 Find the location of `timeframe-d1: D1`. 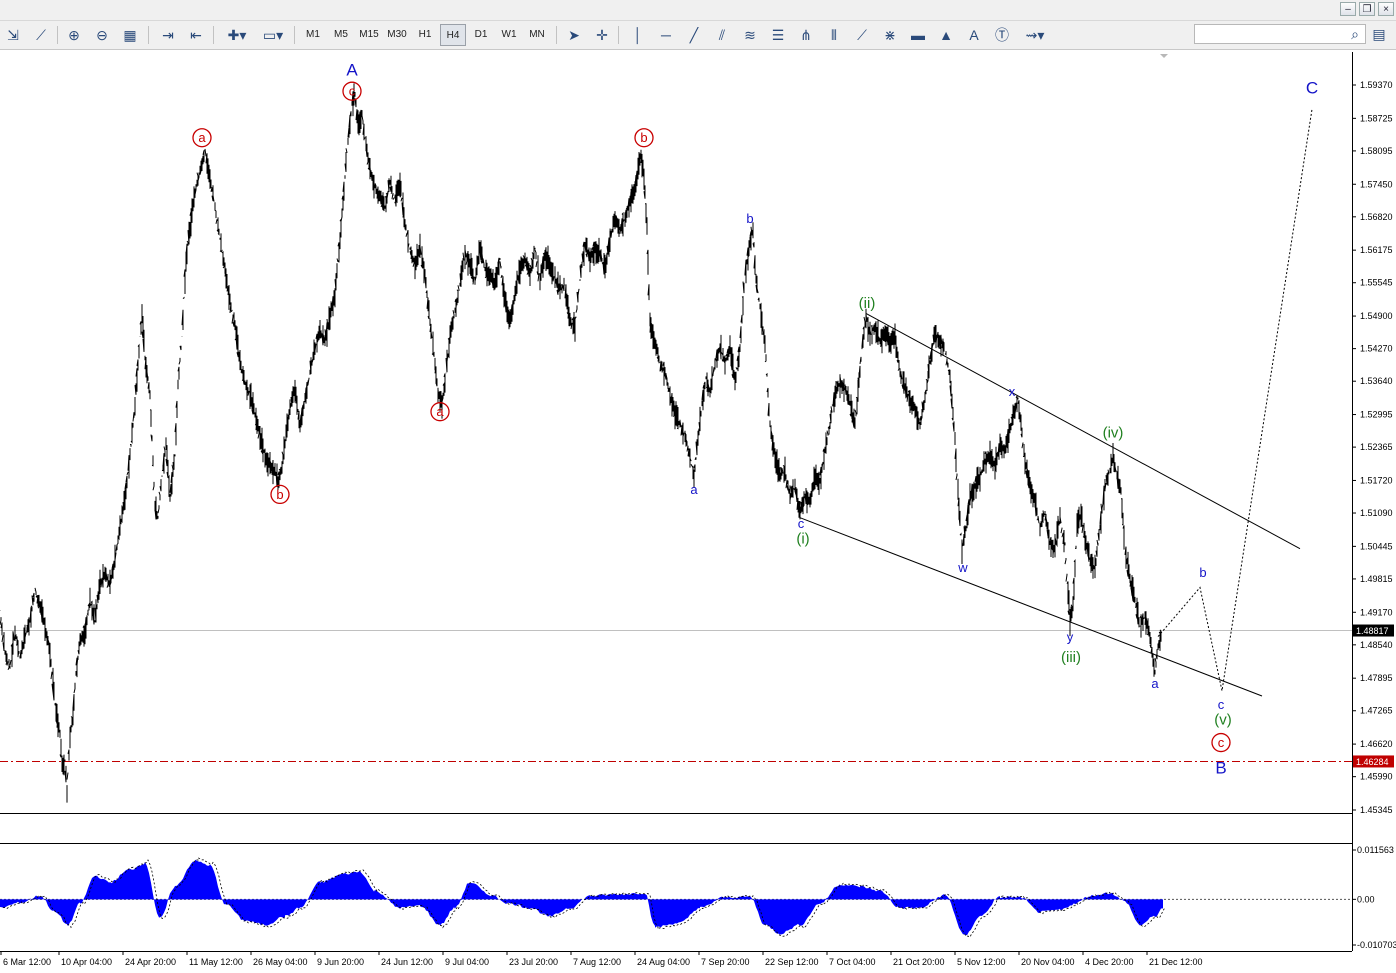

timeframe-d1: D1 is located at coordinates (481, 35).